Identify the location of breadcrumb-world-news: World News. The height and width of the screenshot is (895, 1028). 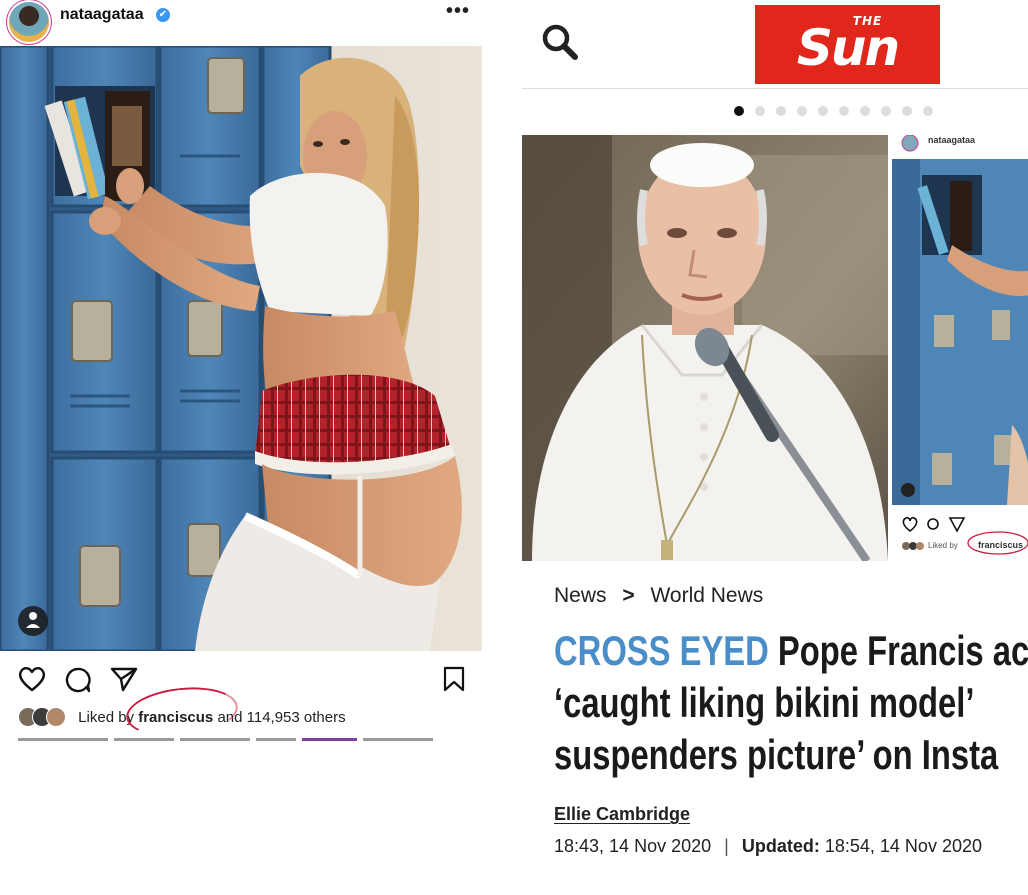
(706, 595).